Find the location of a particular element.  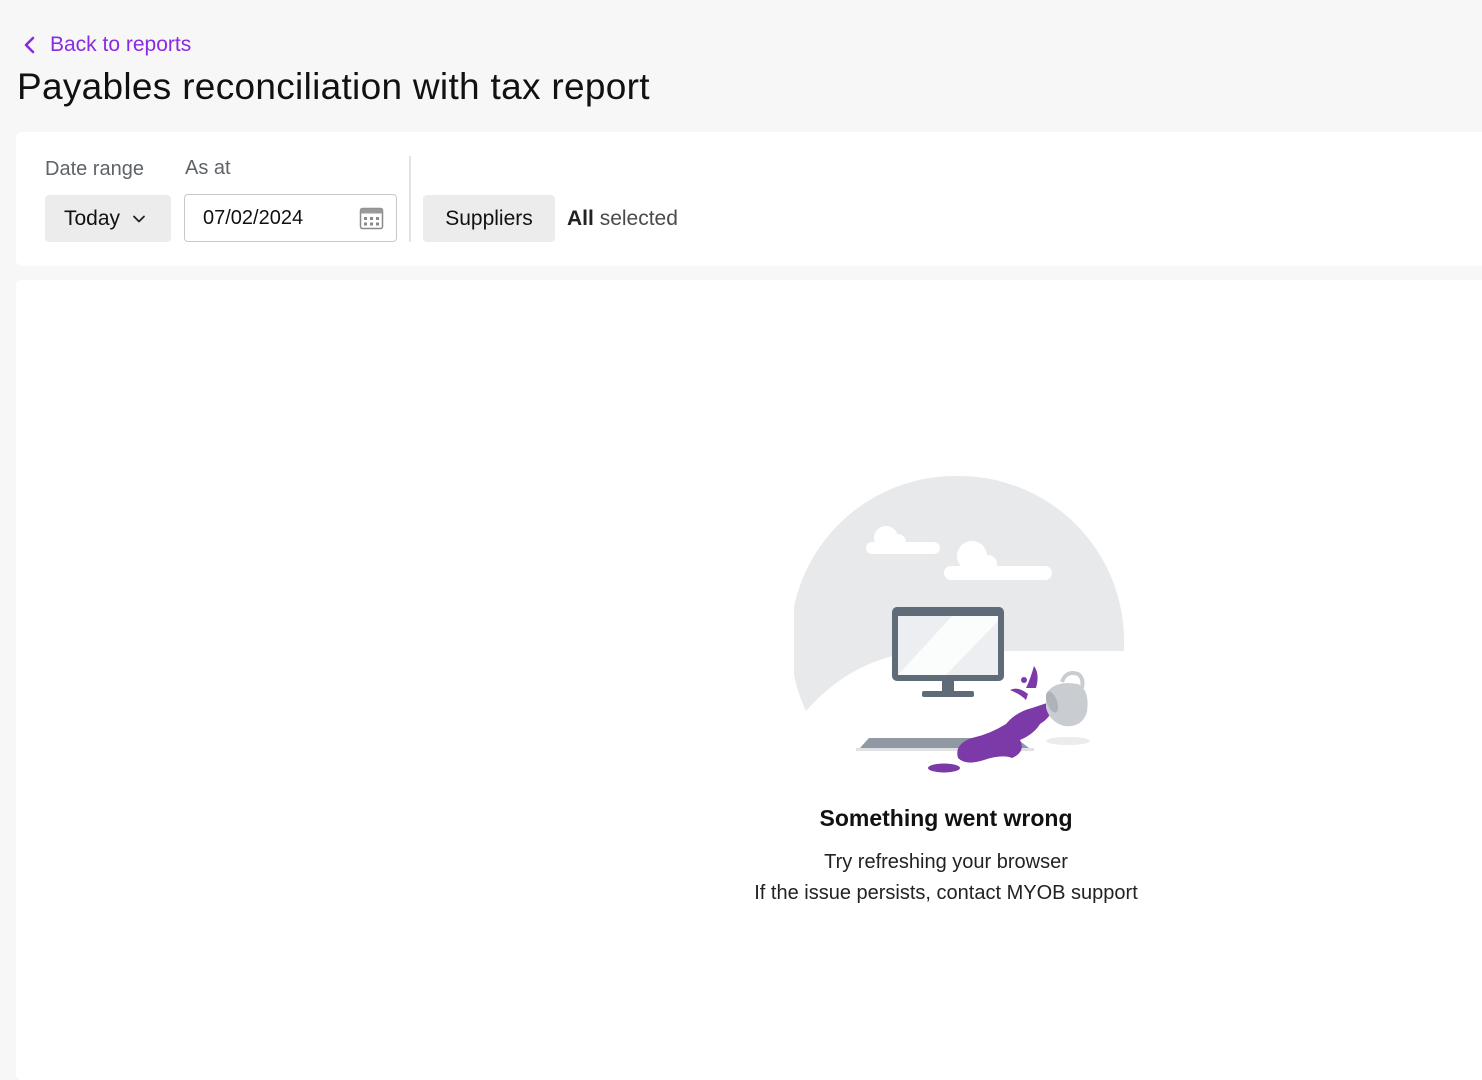

as-at-label: As at is located at coordinates (208, 168).